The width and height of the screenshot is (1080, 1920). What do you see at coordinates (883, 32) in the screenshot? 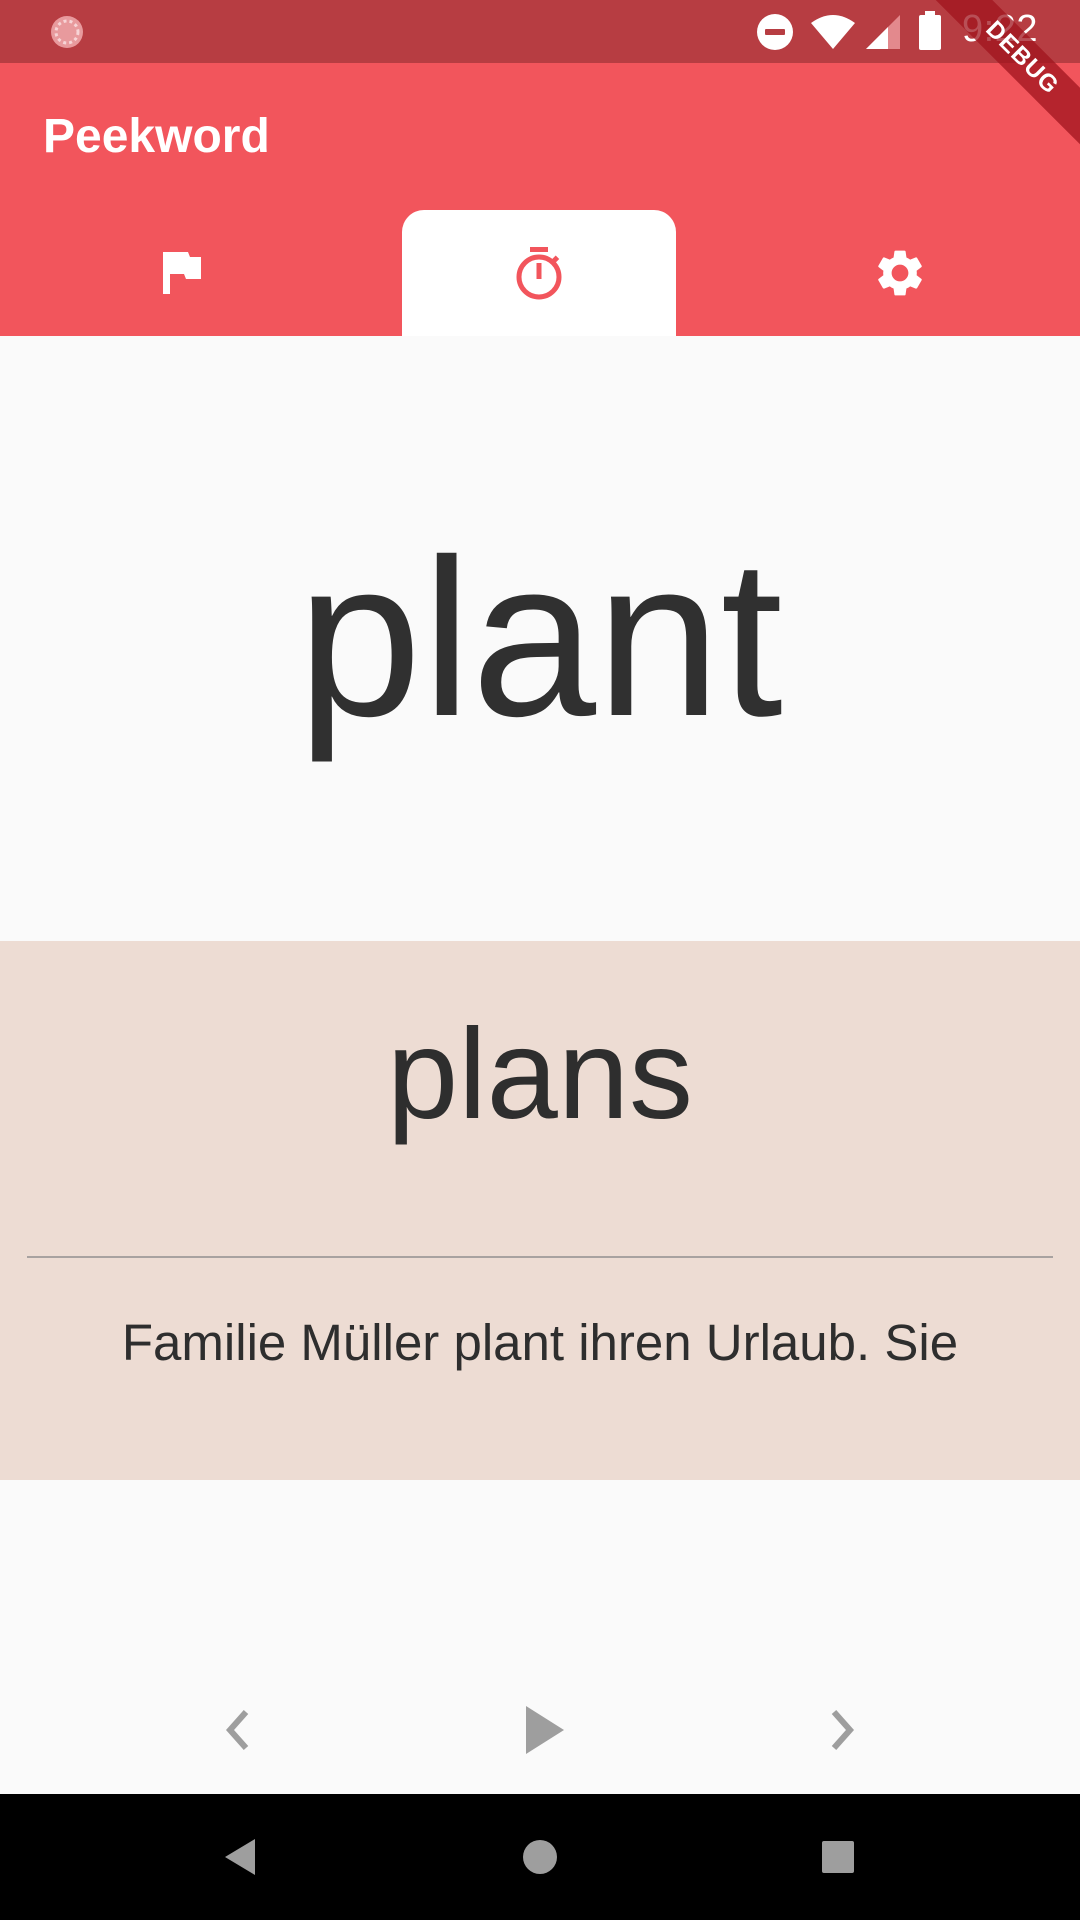
I see `cellular-signal-icon` at bounding box center [883, 32].